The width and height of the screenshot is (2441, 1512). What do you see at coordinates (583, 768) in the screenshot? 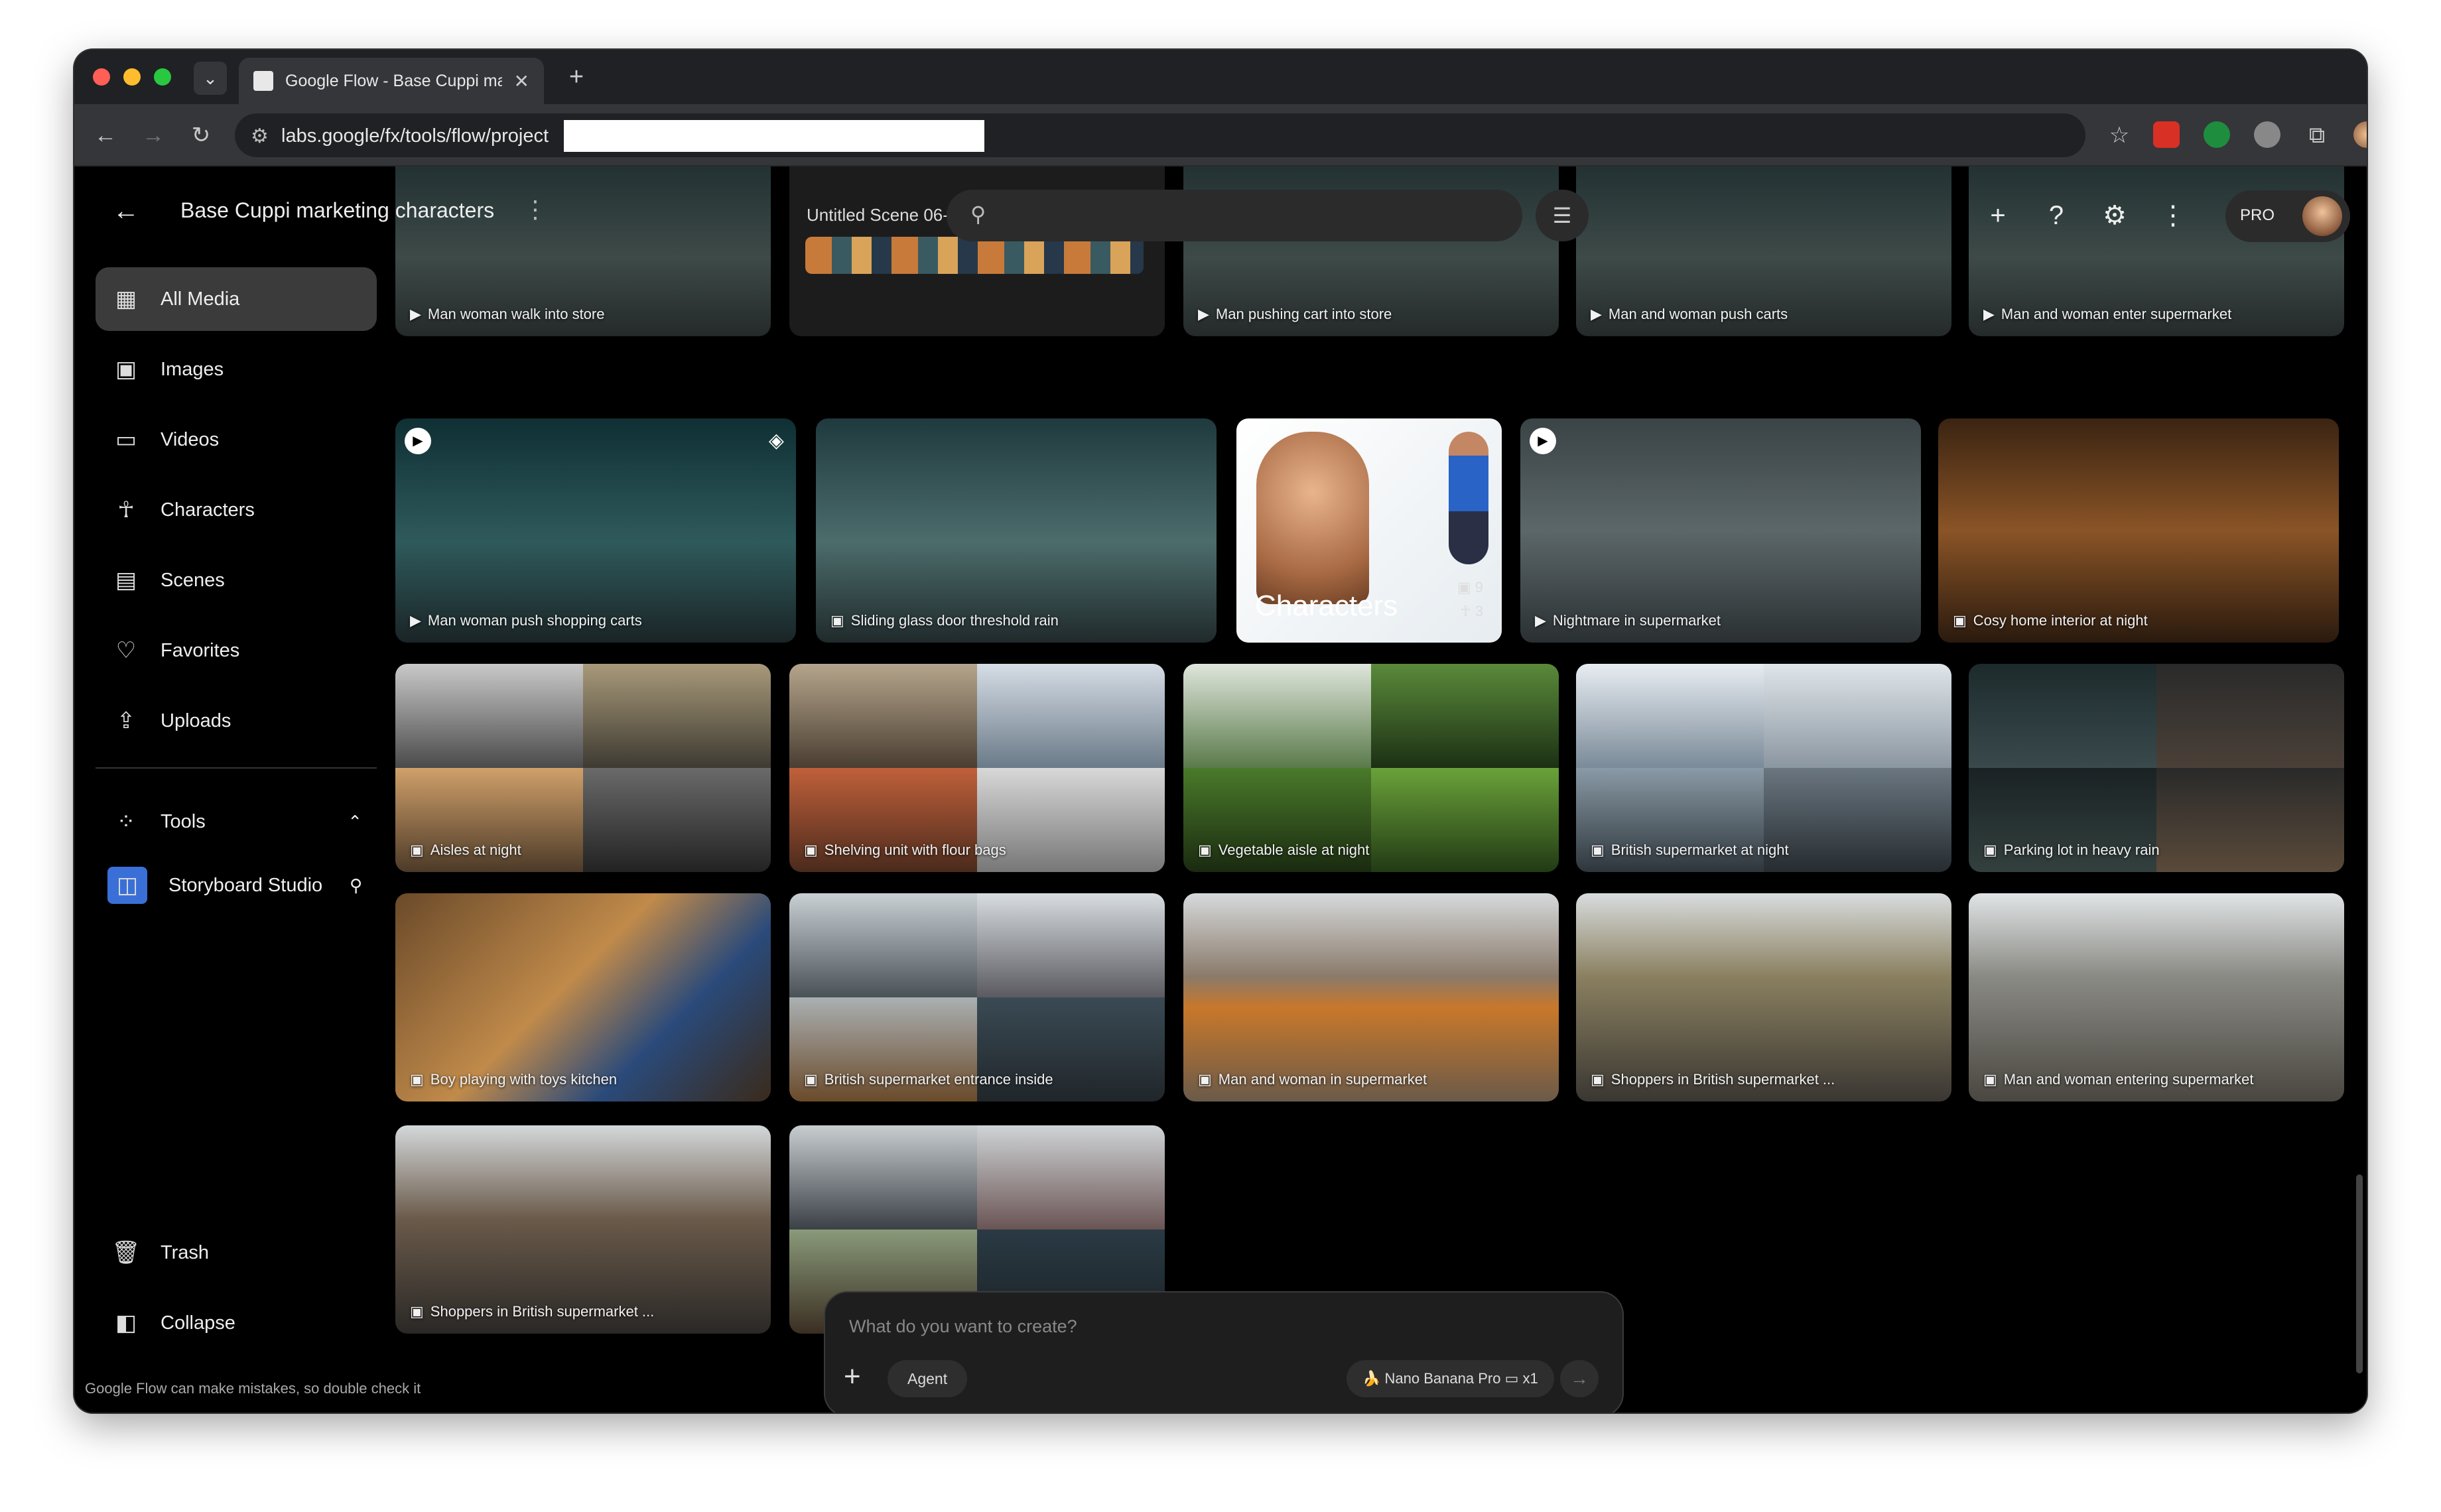
I see `media-card: ▣ Aisles at night` at bounding box center [583, 768].